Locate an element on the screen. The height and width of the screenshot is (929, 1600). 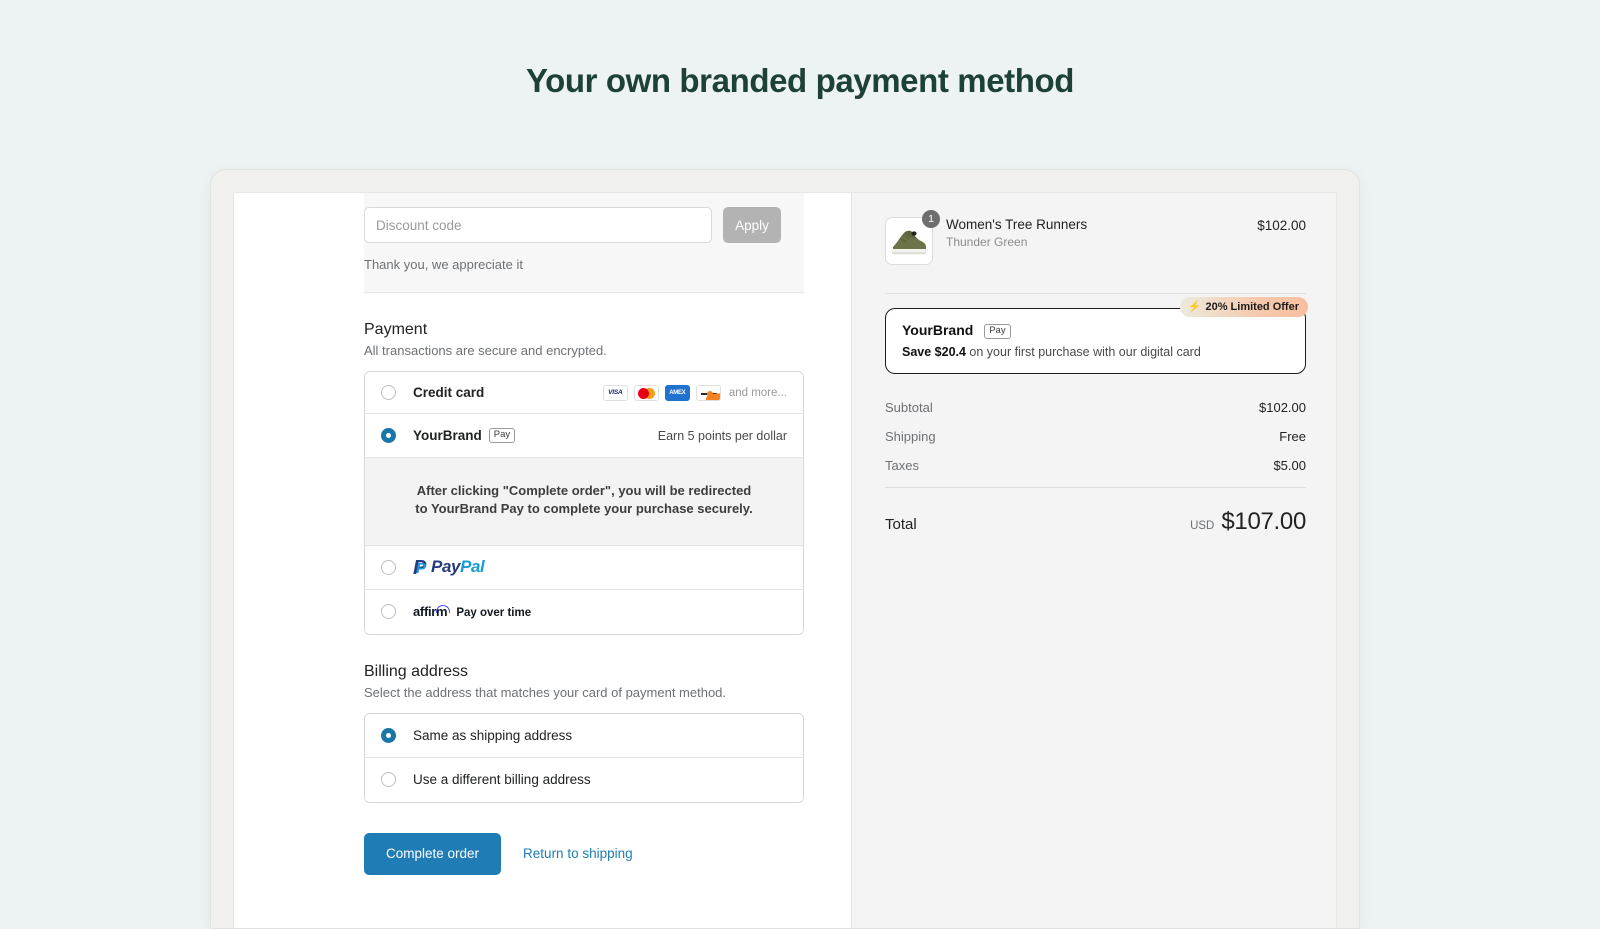
pay-tag-badge: Pay is located at coordinates (502, 435).